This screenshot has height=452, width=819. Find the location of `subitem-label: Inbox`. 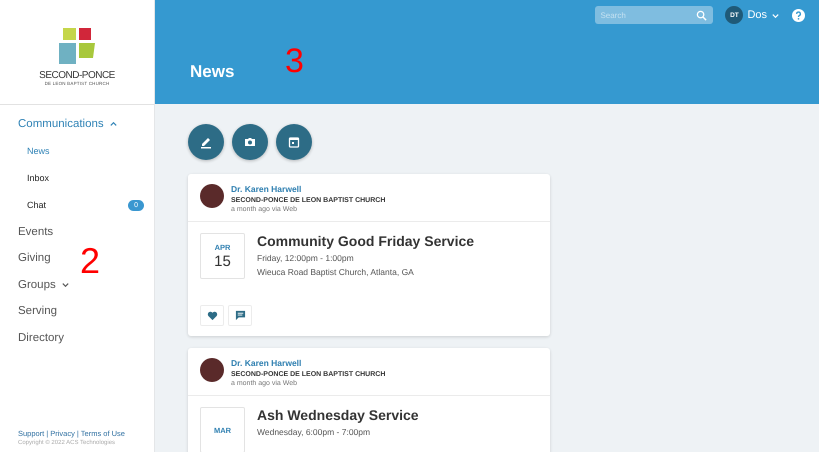

subitem-label: Inbox is located at coordinates (38, 178).